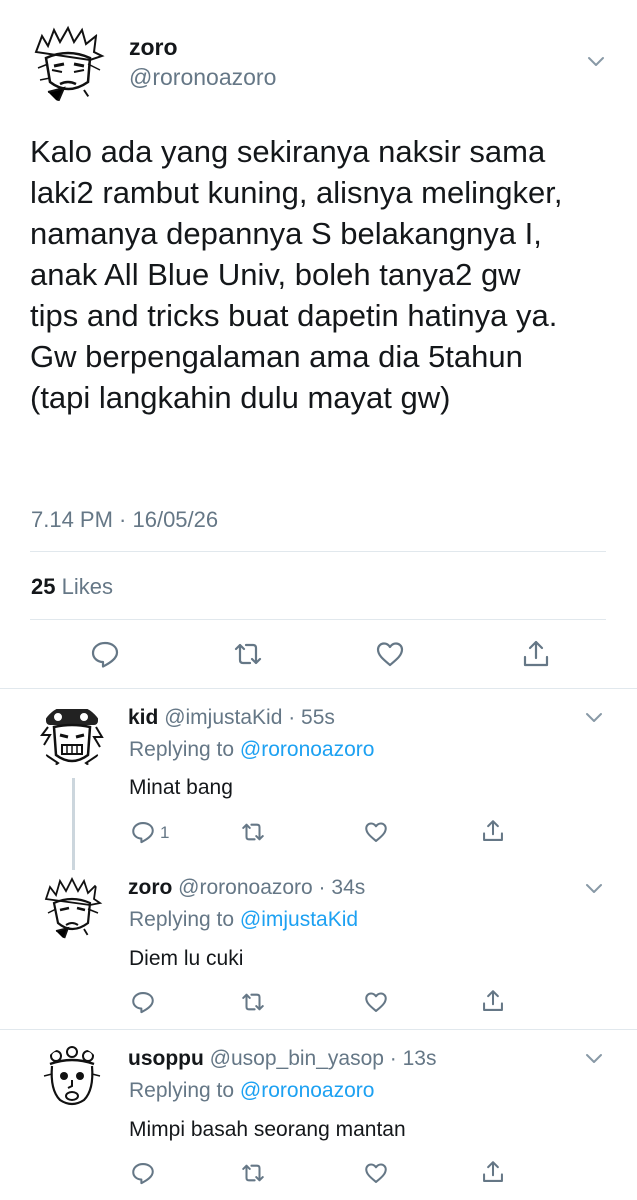 This screenshot has width=637, height=1200. What do you see at coordinates (181, 787) in the screenshot?
I see `reply-text: Minat bang` at bounding box center [181, 787].